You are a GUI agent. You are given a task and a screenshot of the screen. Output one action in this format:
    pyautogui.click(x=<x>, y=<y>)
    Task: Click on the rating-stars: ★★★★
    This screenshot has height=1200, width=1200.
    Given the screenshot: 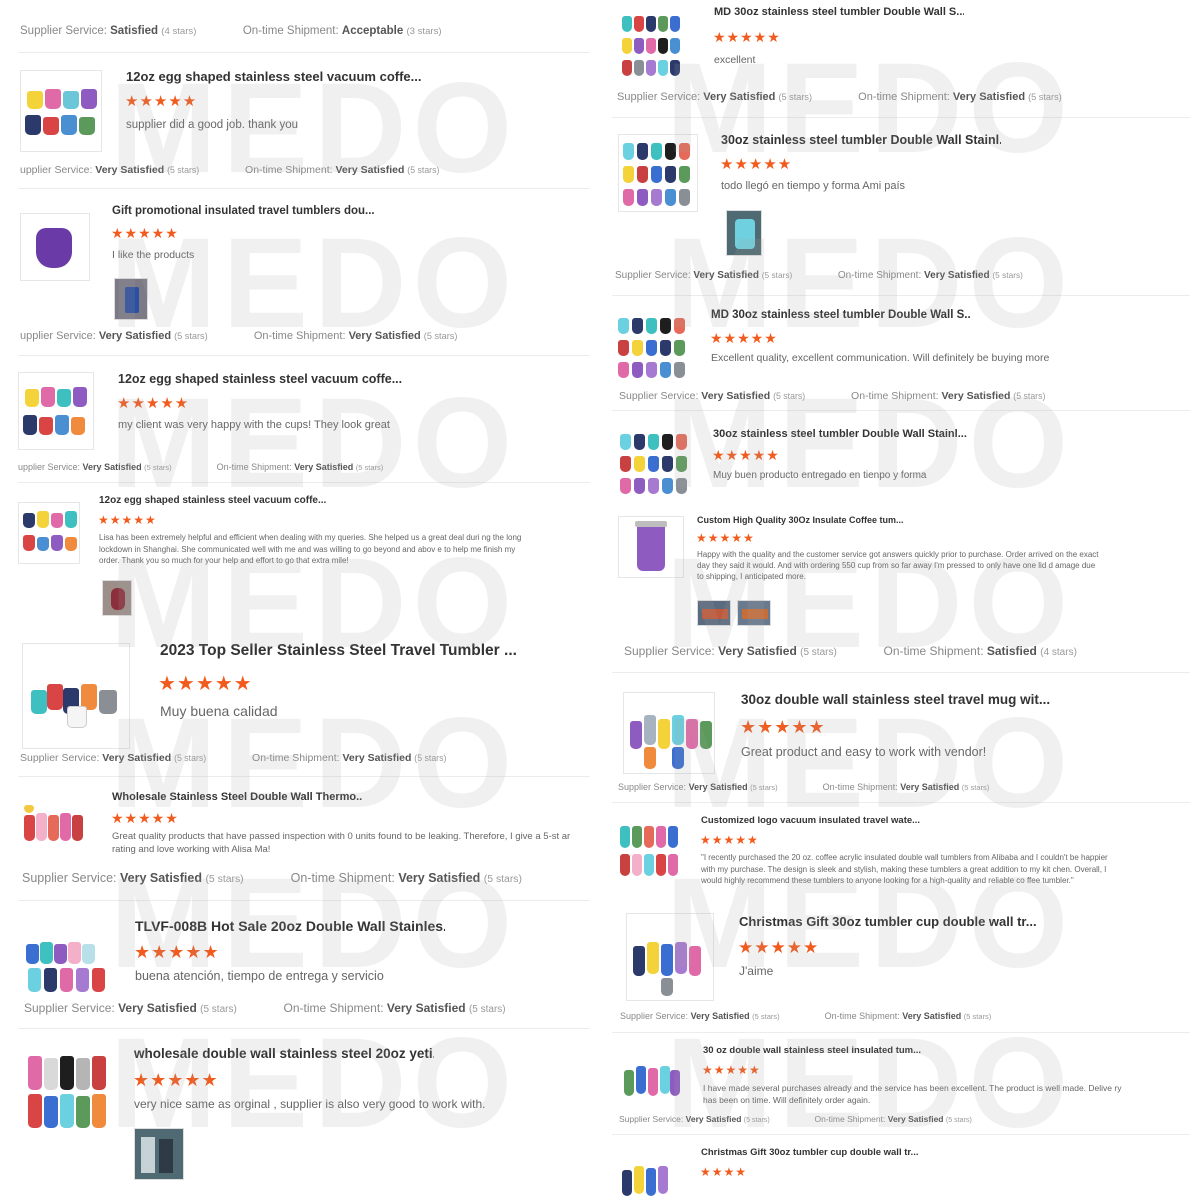 What is the action you would take?
    pyautogui.click(x=724, y=1172)
    